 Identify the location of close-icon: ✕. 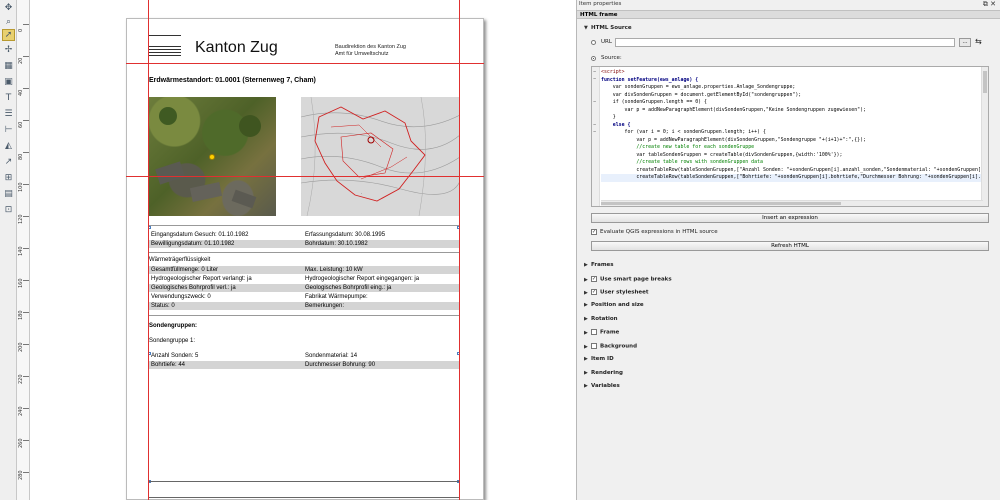
(993, 4).